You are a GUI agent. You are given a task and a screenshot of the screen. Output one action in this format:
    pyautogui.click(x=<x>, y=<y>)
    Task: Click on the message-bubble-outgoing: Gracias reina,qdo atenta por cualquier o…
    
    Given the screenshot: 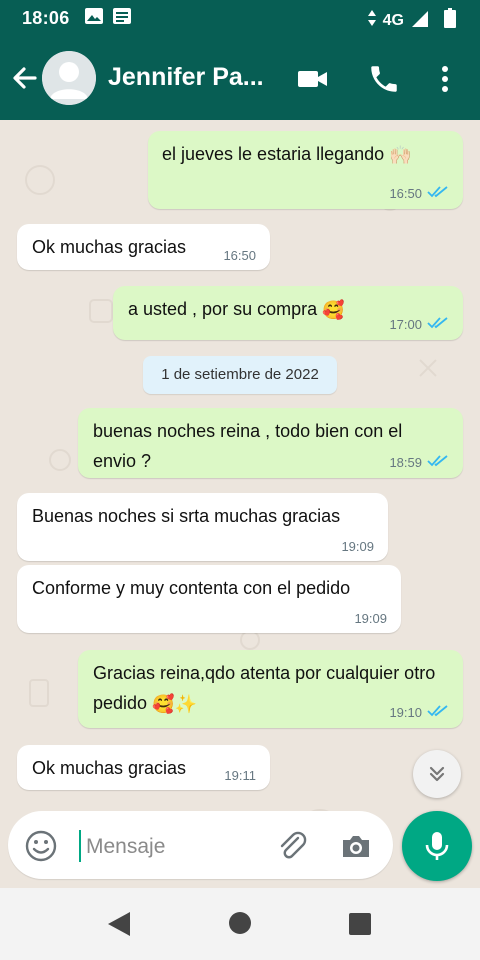 What is the action you would take?
    pyautogui.click(x=270, y=689)
    